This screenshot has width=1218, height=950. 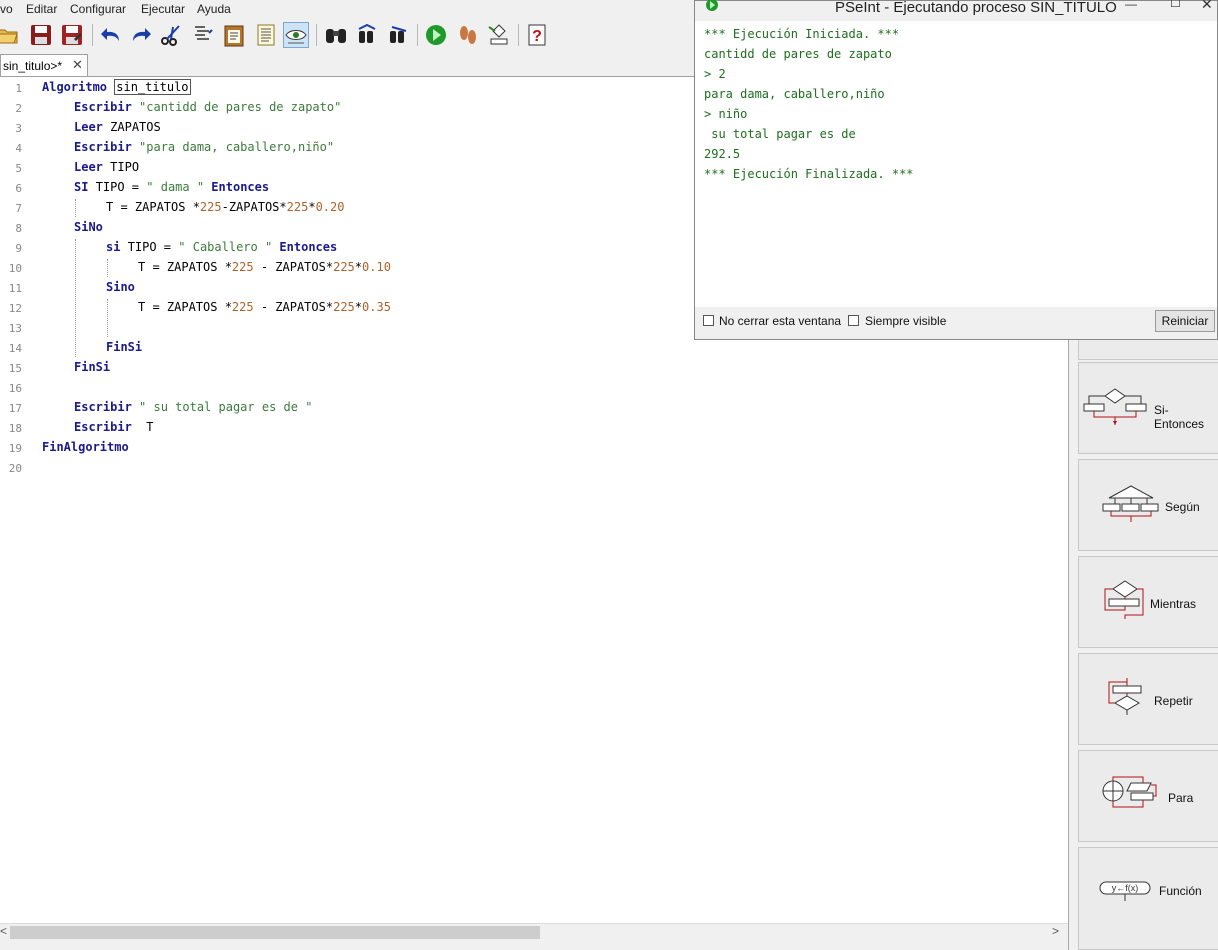 I want to click on segun-button: Según, so click(x=1148, y=505).